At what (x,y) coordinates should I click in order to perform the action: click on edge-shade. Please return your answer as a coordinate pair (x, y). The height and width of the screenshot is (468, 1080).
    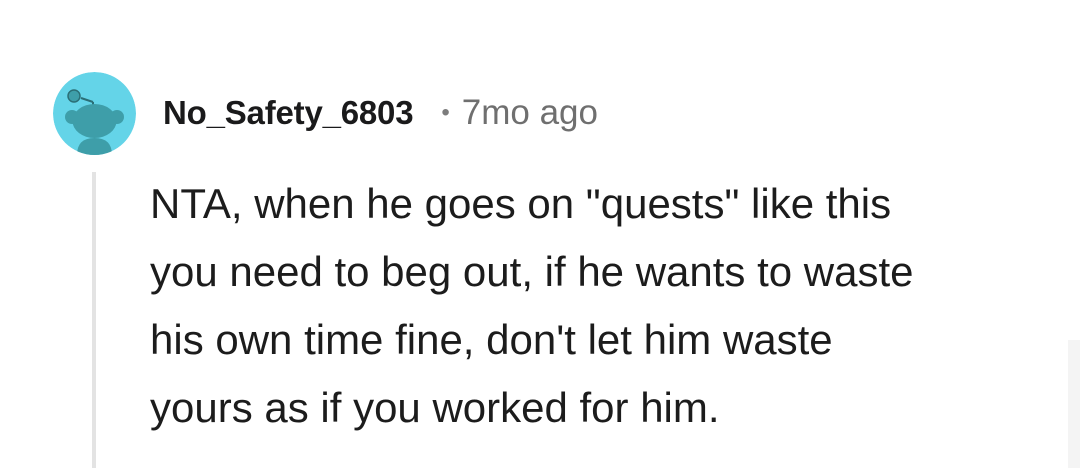
    Looking at the image, I should click on (1074, 404).